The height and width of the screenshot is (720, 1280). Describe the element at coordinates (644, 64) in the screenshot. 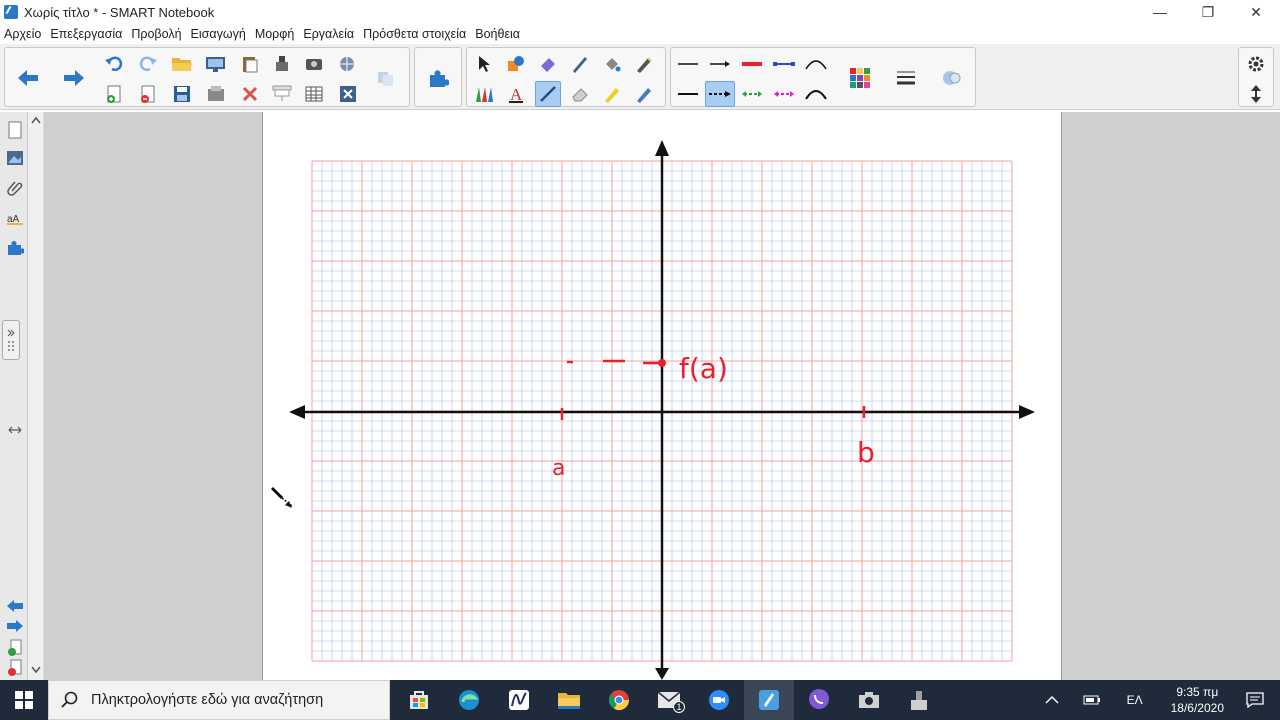

I see `magic-pen-icon` at that location.